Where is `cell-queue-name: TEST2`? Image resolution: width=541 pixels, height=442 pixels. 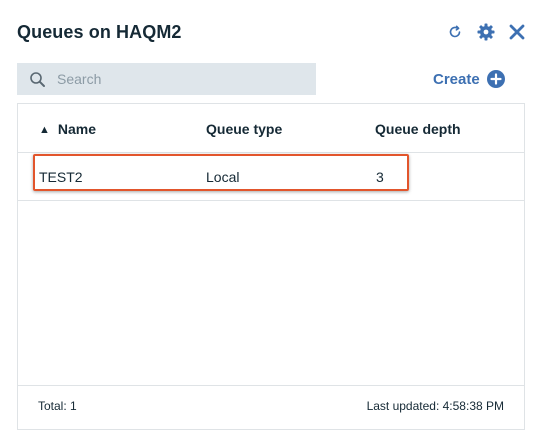 cell-queue-name: TEST2 is located at coordinates (61, 177).